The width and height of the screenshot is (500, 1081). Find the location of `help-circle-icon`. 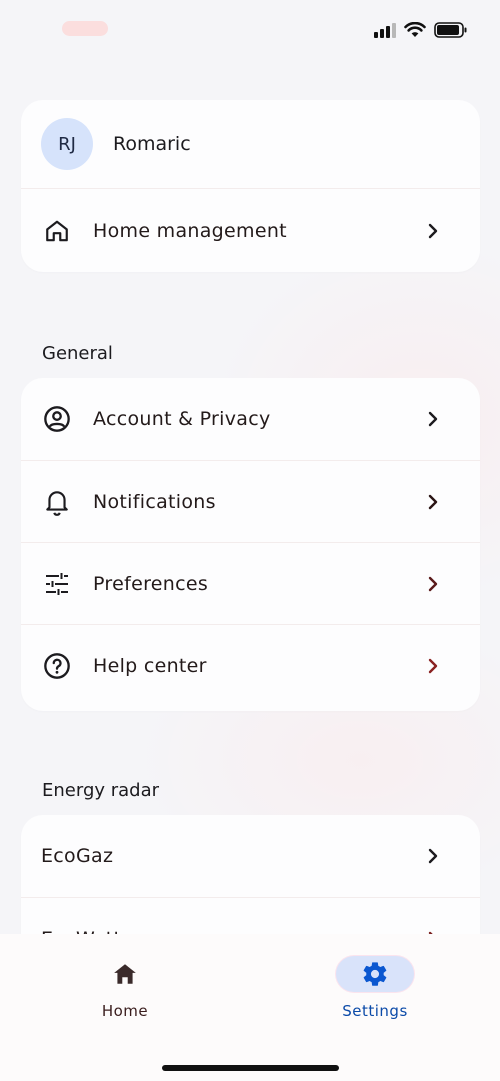

help-circle-icon is located at coordinates (57, 666).